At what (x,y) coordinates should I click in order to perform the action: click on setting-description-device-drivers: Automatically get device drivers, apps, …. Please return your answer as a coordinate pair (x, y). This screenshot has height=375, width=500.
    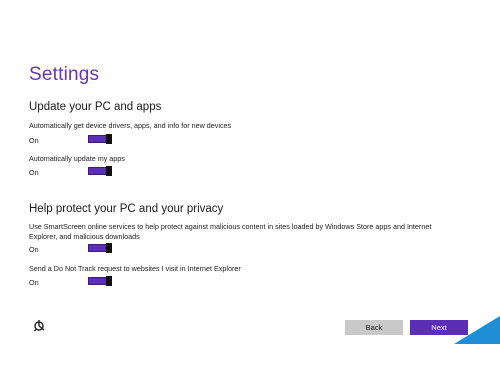
    Looking at the image, I should click on (130, 125).